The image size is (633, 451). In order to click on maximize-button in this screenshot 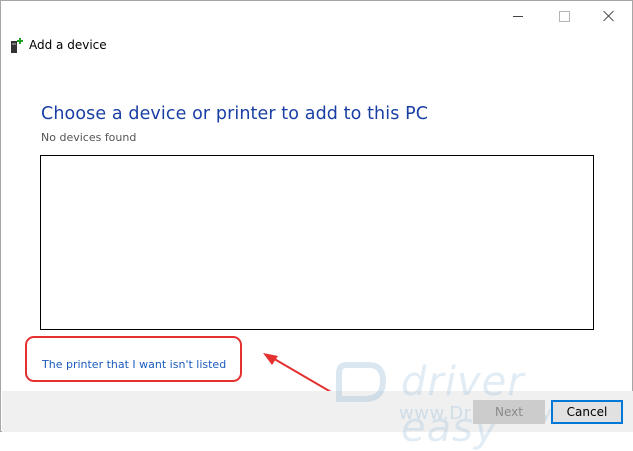, I will do `click(564, 16)`.